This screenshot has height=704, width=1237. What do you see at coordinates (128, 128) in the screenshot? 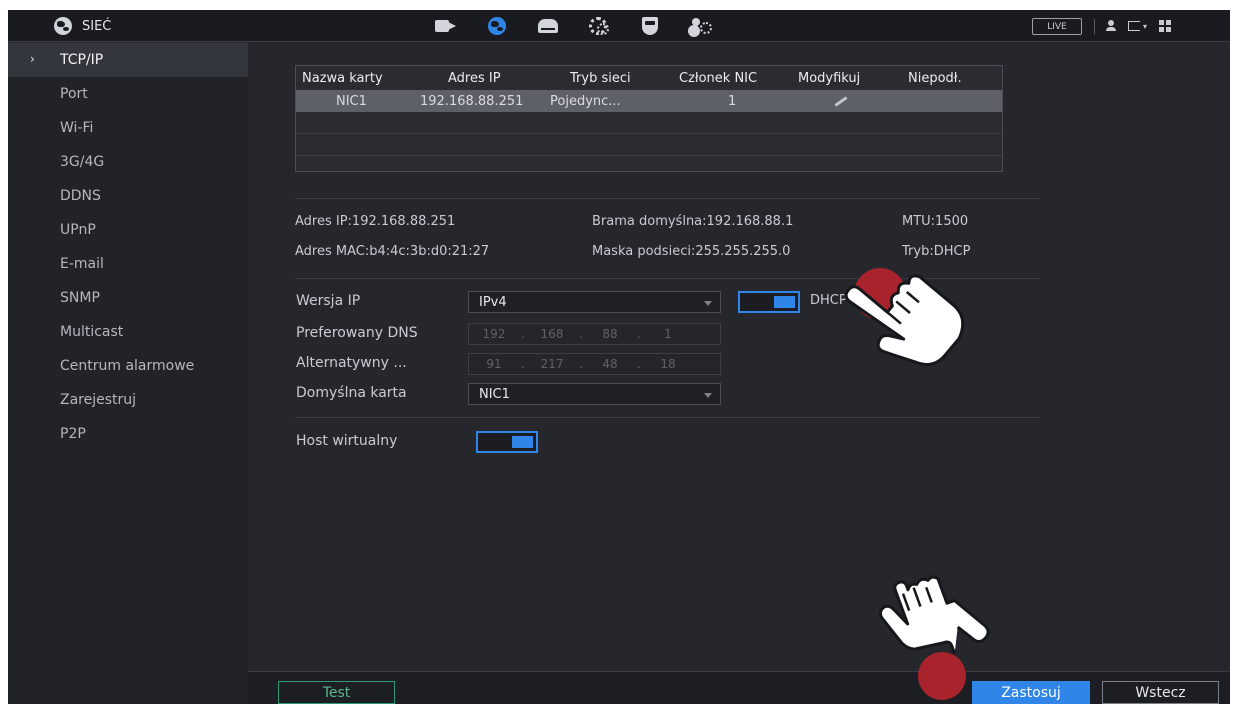
I see `sidebar-item-wifi: Wi-Fi` at bounding box center [128, 128].